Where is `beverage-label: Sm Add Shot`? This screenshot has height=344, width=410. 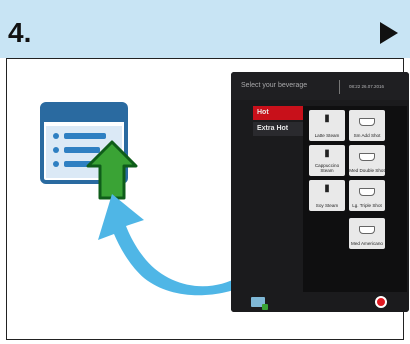 beverage-label: Sm Add Shot is located at coordinates (367, 135).